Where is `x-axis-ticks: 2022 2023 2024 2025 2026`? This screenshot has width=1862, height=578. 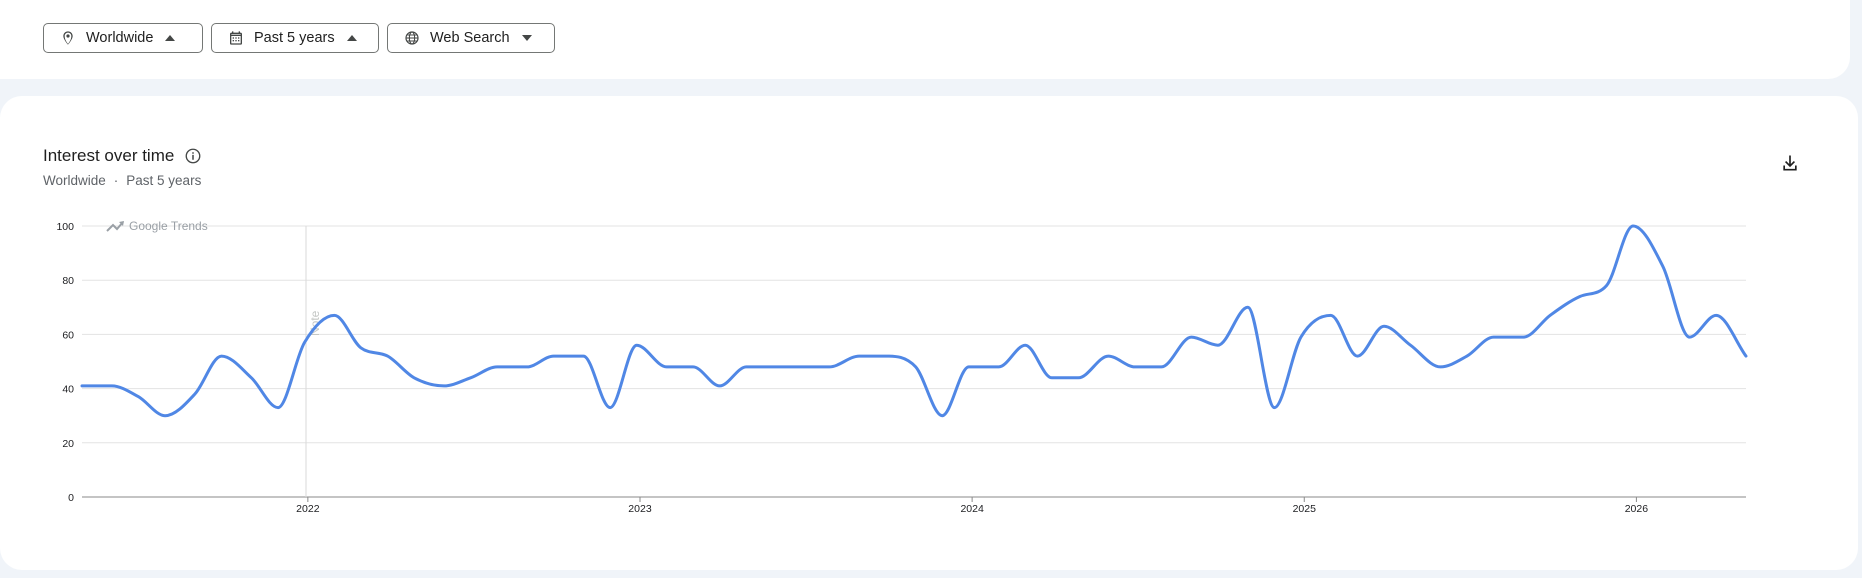
x-axis-ticks: 2022 2023 2024 2025 2026 is located at coordinates (972, 506).